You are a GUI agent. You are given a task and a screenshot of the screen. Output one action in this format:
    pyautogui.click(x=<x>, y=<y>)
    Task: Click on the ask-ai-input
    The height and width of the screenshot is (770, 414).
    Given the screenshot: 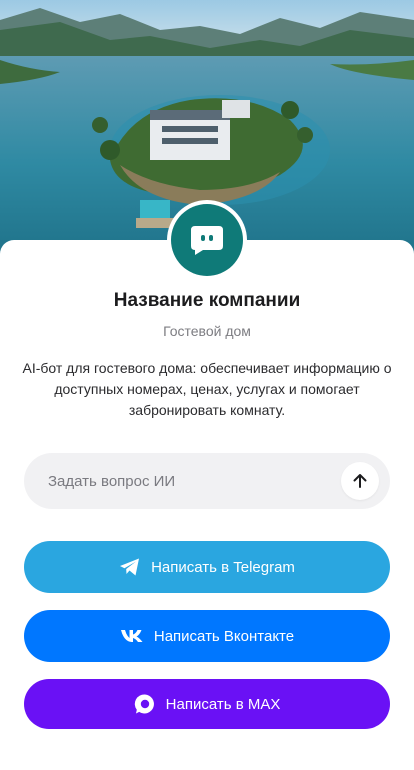 What is the action you would take?
    pyautogui.click(x=198, y=481)
    